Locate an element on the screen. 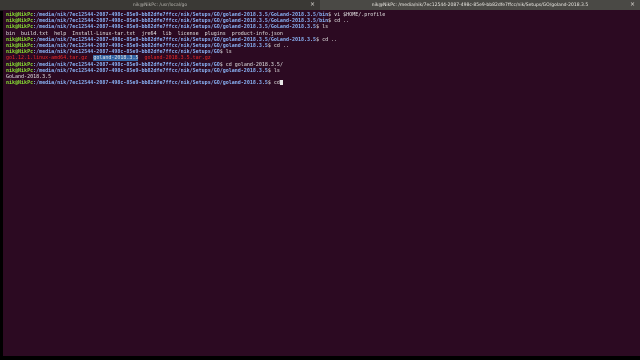 This screenshot has width=640, height=360. command-text: $ cd is located at coordinates (273, 83).